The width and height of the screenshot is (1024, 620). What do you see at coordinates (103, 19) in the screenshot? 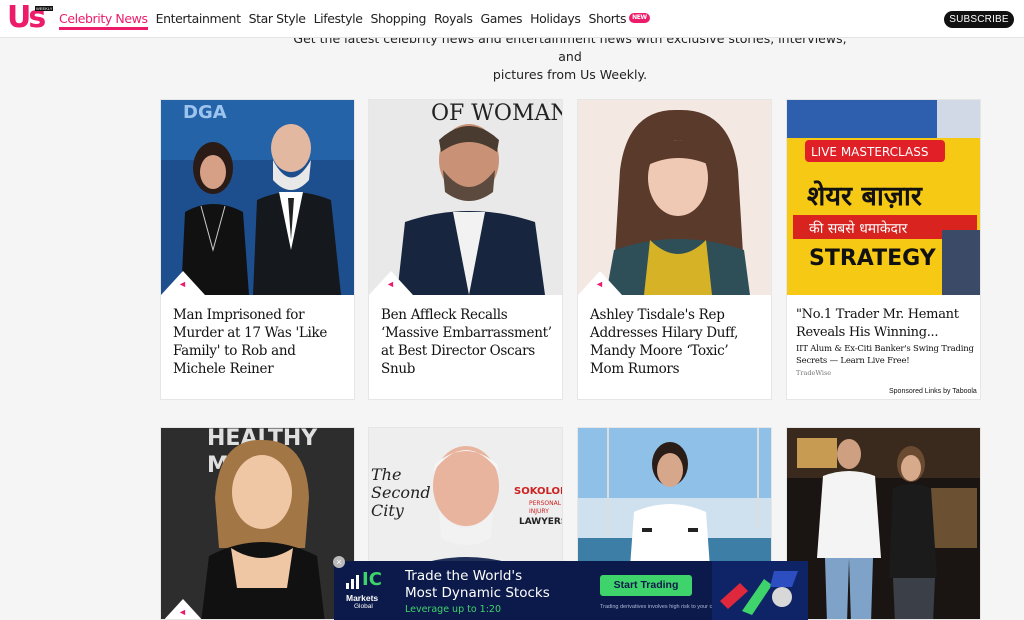
I see `nav-link-celebrity-news: Celebrity News` at bounding box center [103, 19].